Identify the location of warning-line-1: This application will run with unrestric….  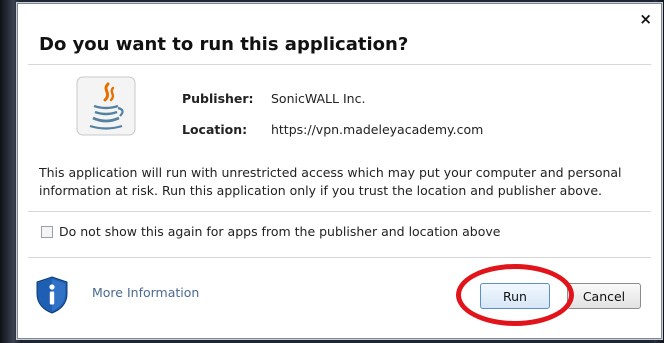
(330, 172).